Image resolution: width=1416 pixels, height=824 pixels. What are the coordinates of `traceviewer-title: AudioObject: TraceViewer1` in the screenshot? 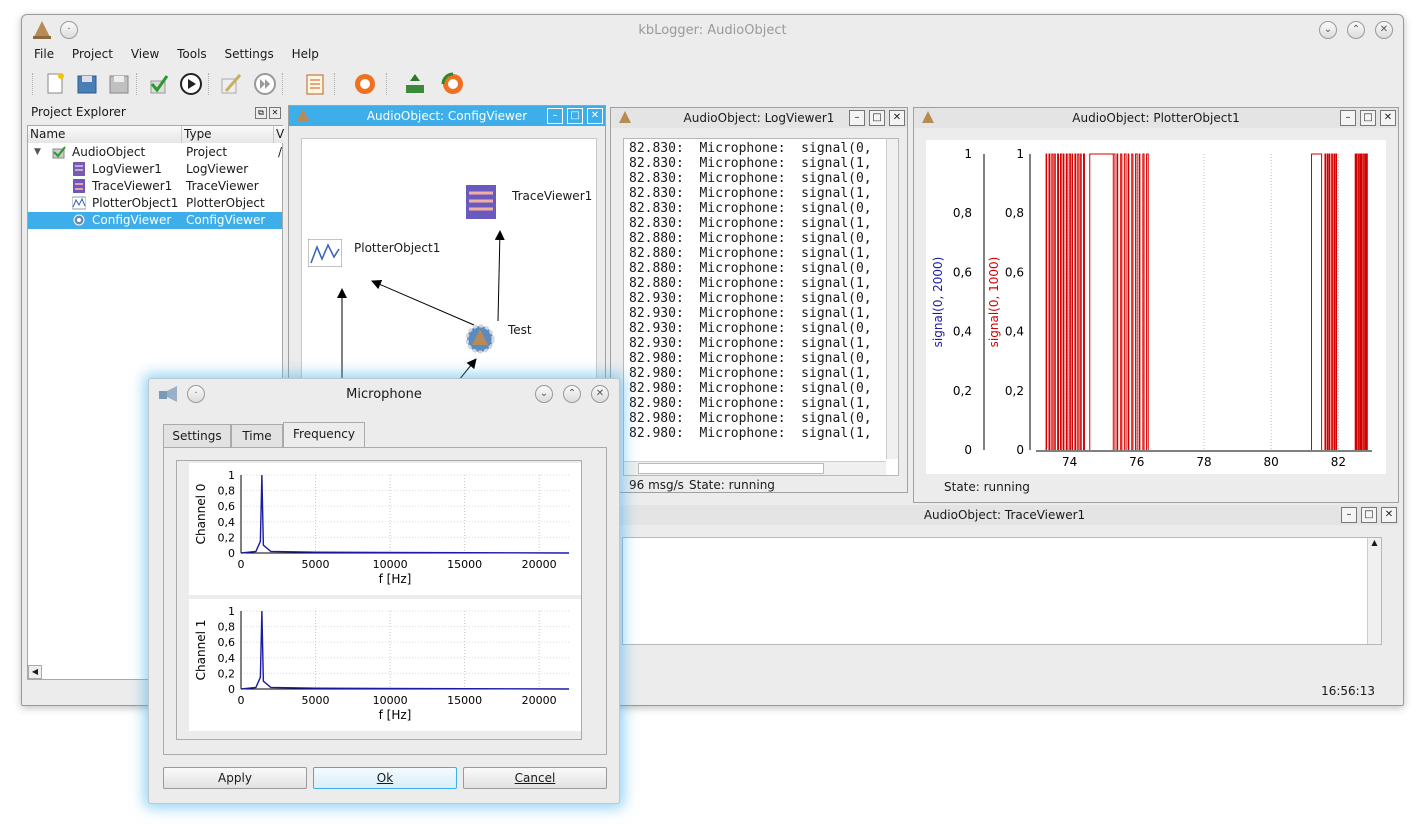 It's located at (1004, 515).